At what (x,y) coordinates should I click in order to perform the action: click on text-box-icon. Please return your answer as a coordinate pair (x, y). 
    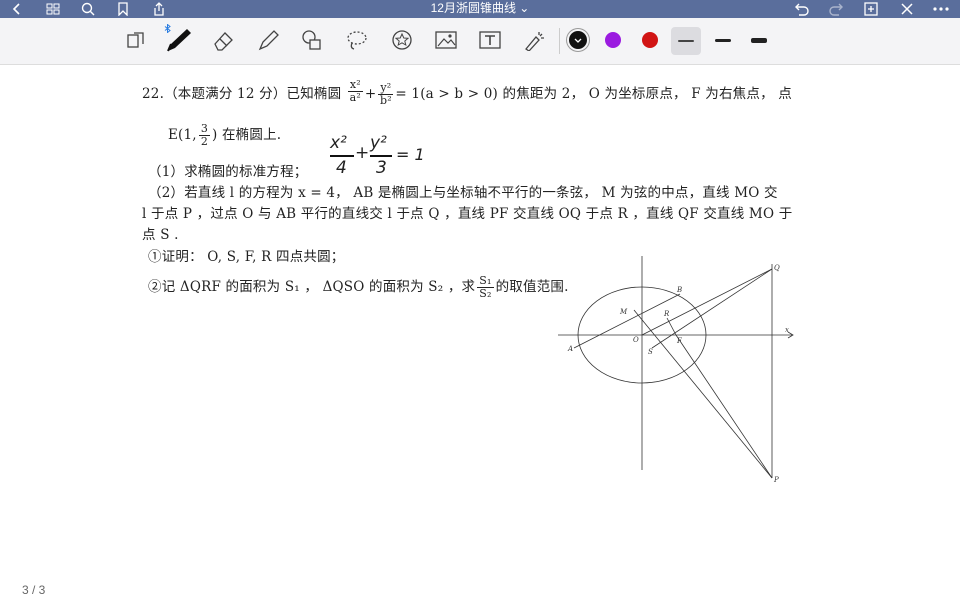
    Looking at the image, I should click on (490, 40).